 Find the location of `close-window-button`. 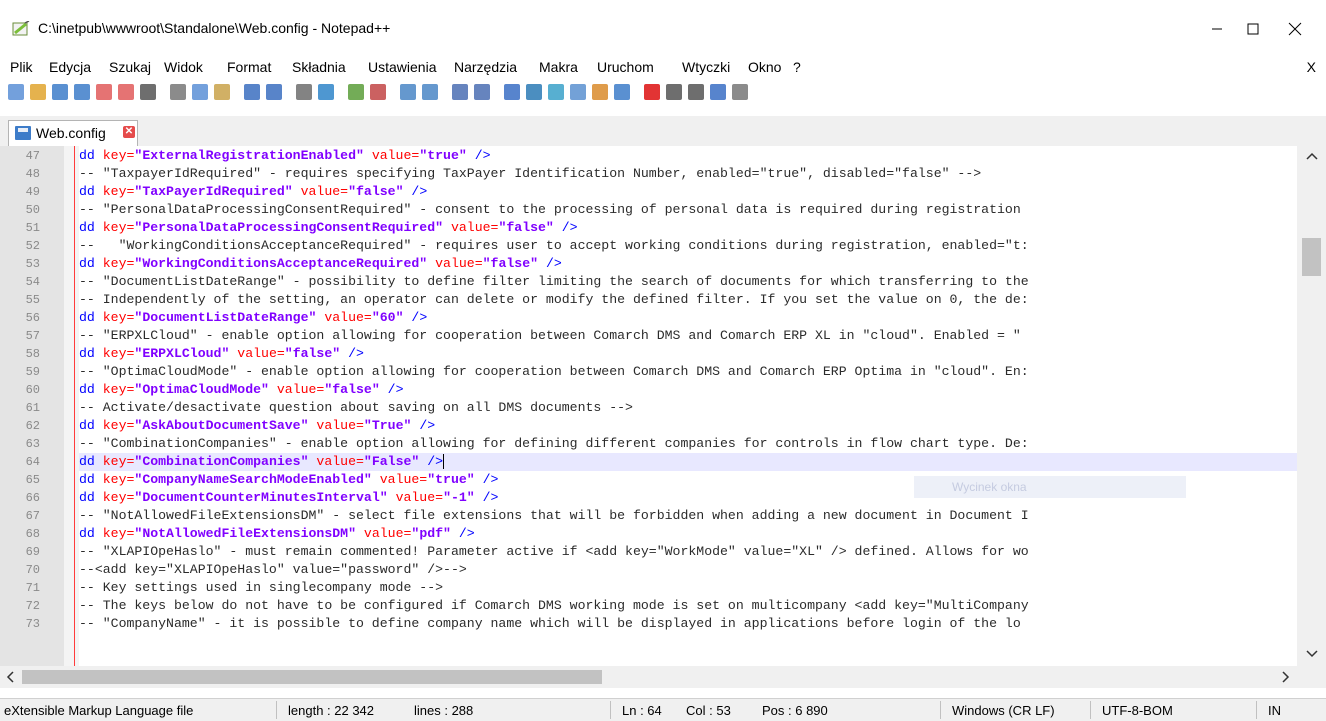

close-window-button is located at coordinates (1295, 29).